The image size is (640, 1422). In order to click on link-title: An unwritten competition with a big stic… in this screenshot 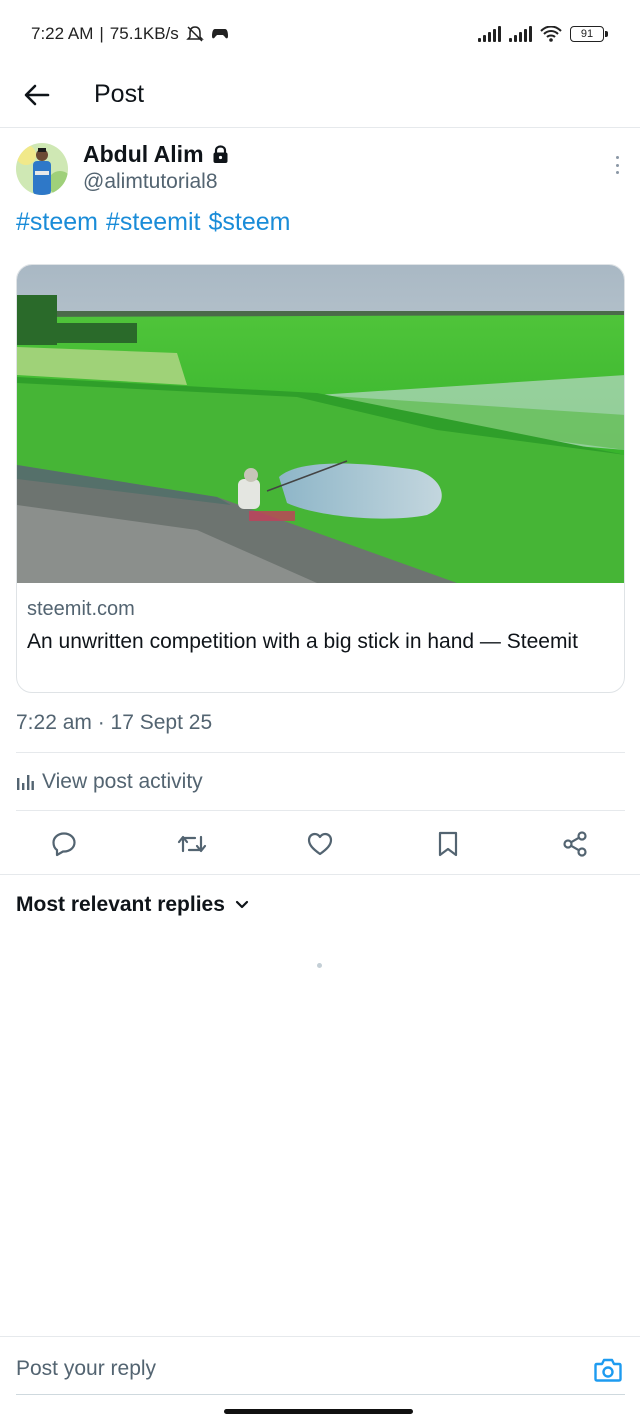, I will do `click(302, 641)`.